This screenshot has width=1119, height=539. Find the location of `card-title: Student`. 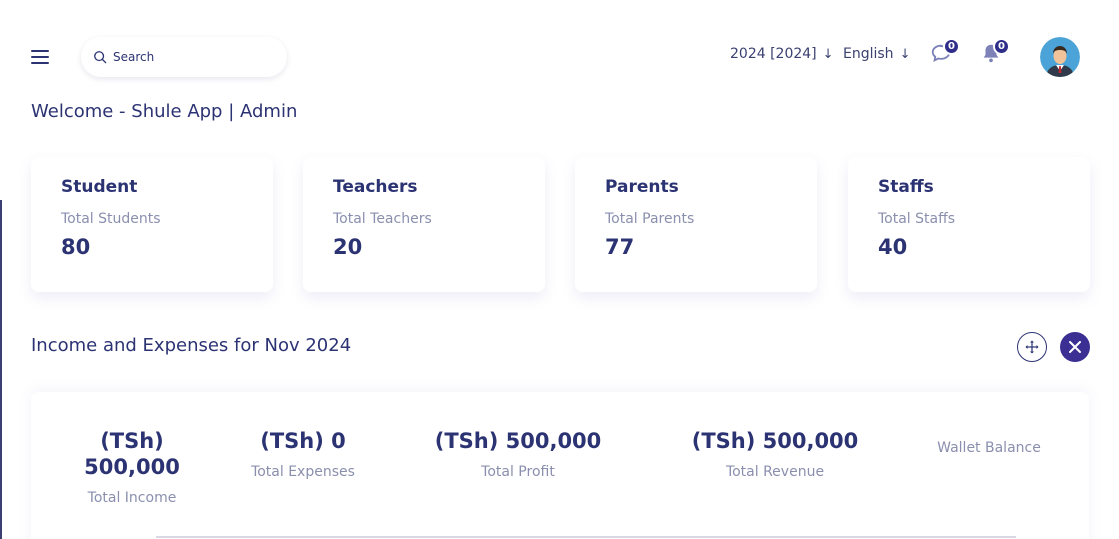

card-title: Student is located at coordinates (99, 187).